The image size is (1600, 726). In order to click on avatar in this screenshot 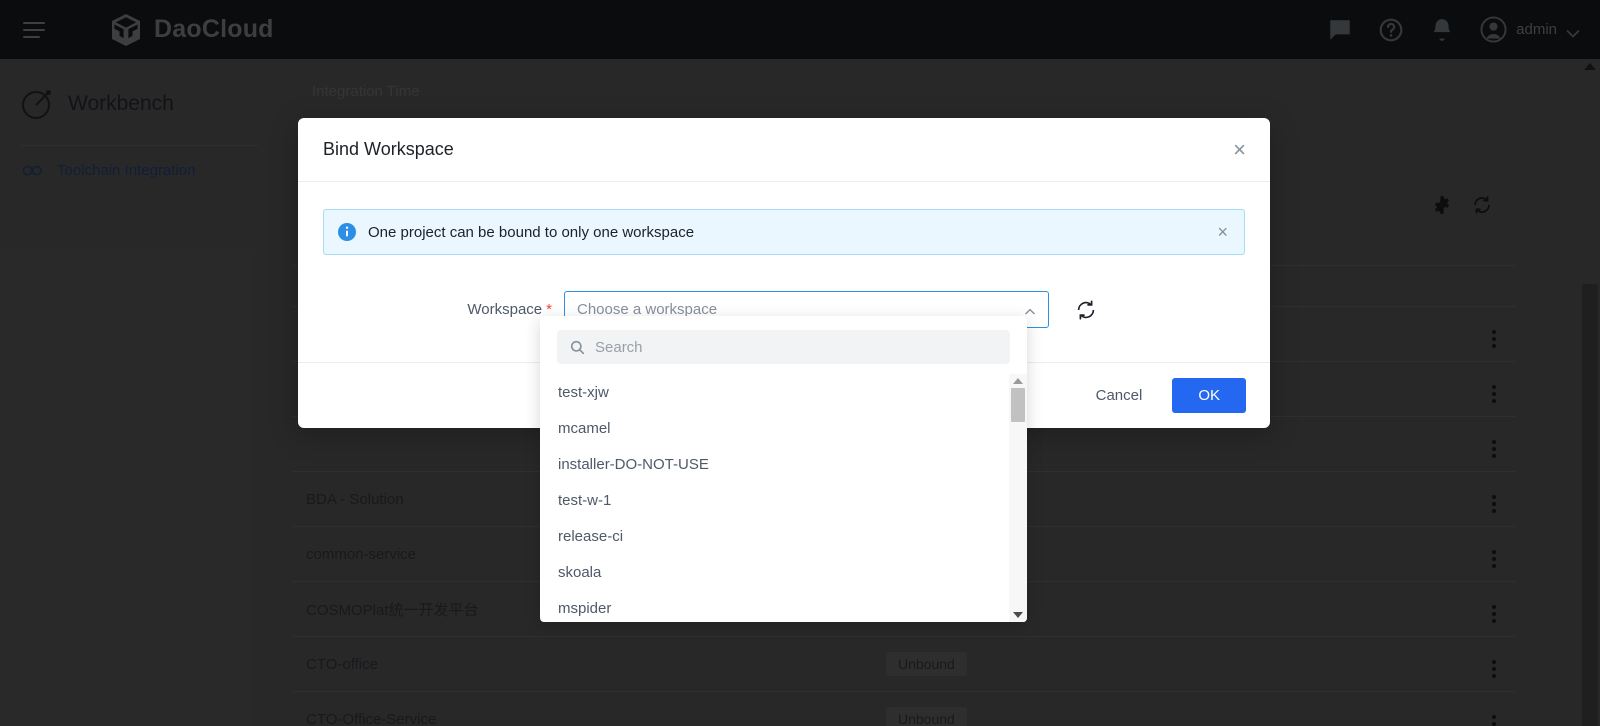, I will do `click(1493, 29)`.